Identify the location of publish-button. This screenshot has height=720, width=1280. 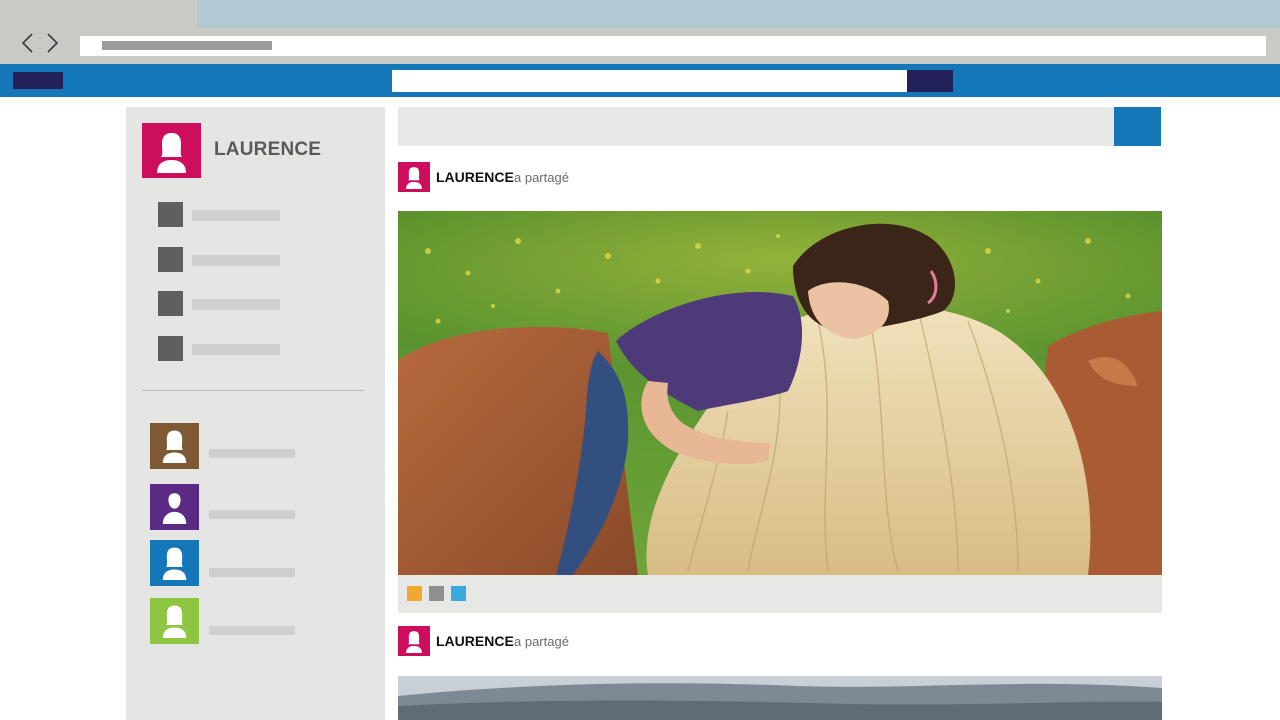
(1137, 126).